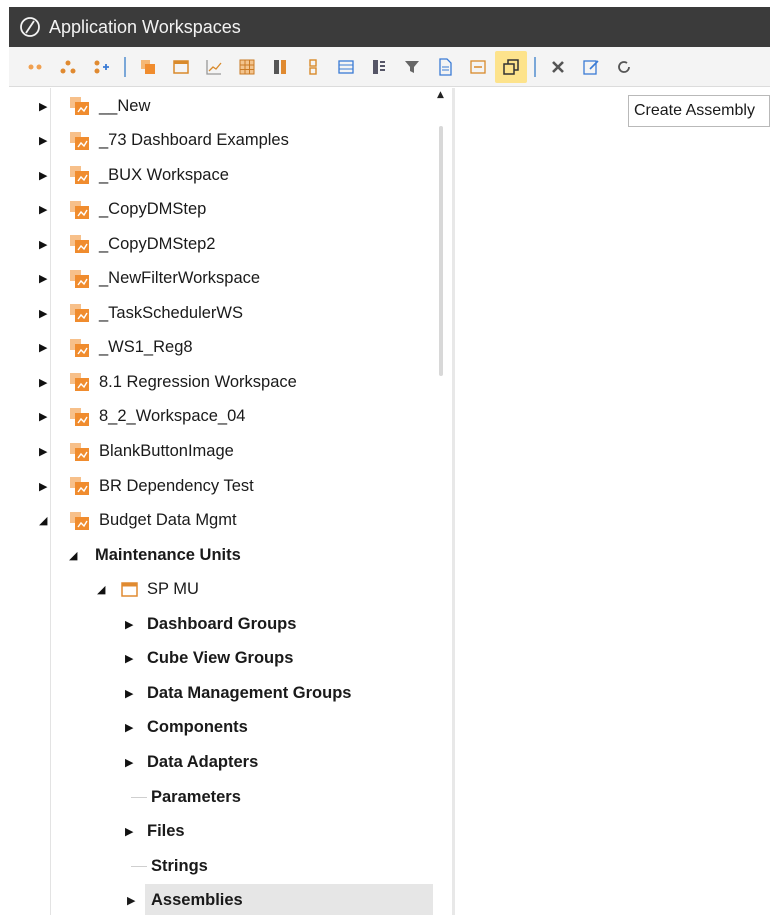  What do you see at coordinates (146, 347) in the screenshot?
I see `tree-item-label: _WS1_Reg8` at bounding box center [146, 347].